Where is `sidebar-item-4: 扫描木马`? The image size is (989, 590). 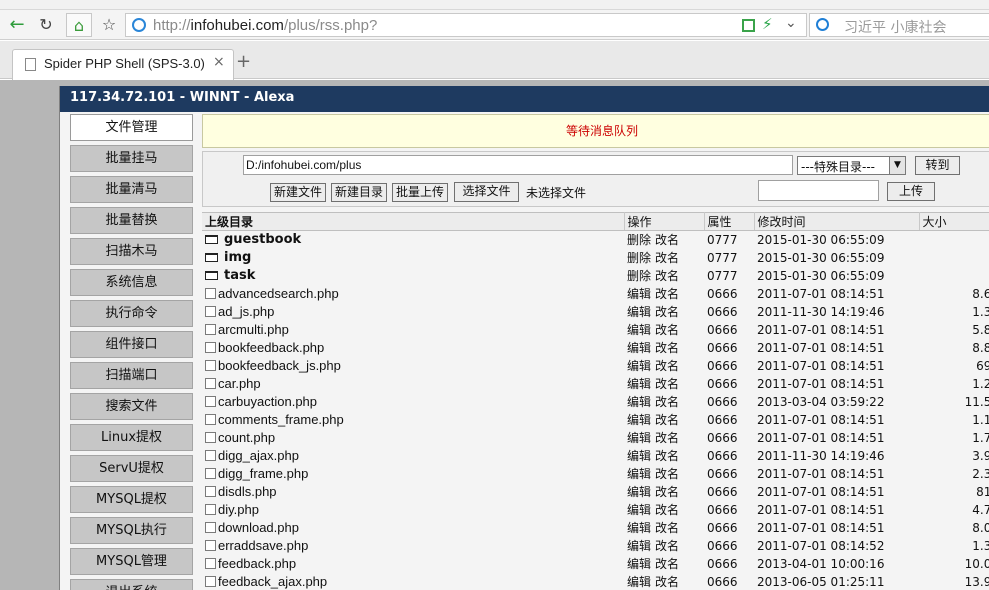
sidebar-item-4: 扫描木马 is located at coordinates (131, 251).